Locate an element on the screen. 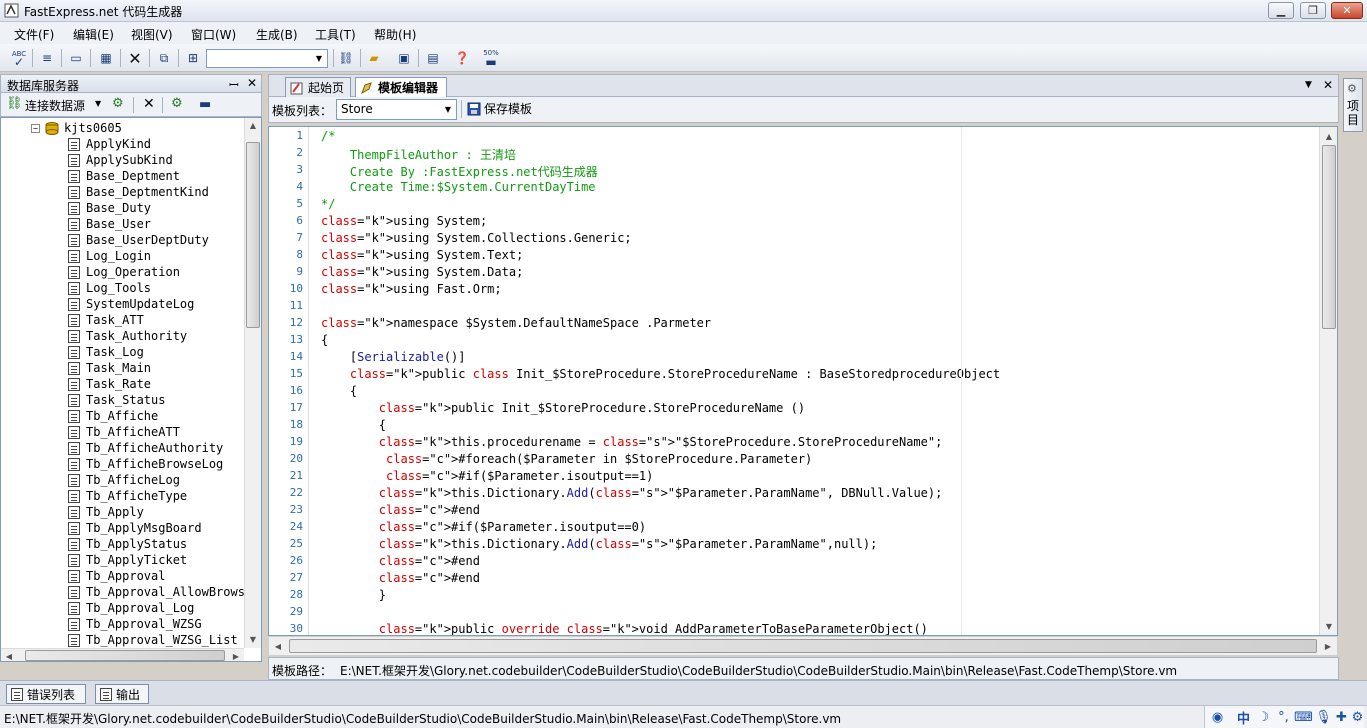 The height and width of the screenshot is (728, 1367). refresh-db-icon: ⚙ is located at coordinates (118, 103).